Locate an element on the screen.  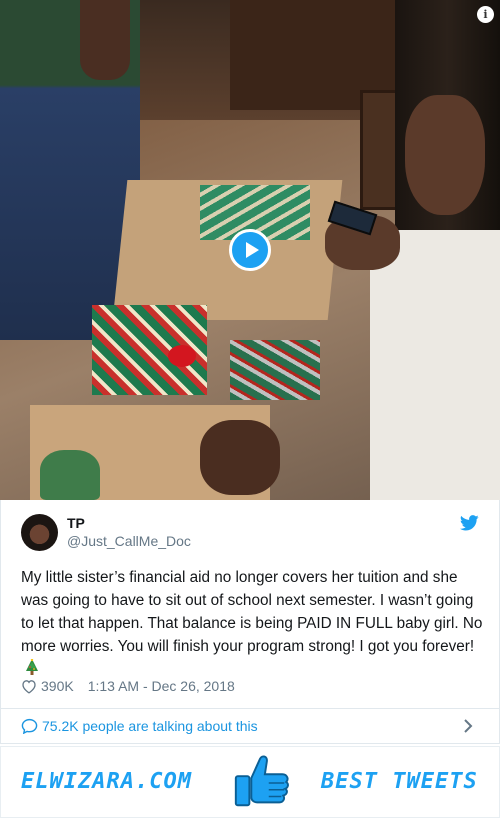
info-icon: i is located at coordinates (485, 14).